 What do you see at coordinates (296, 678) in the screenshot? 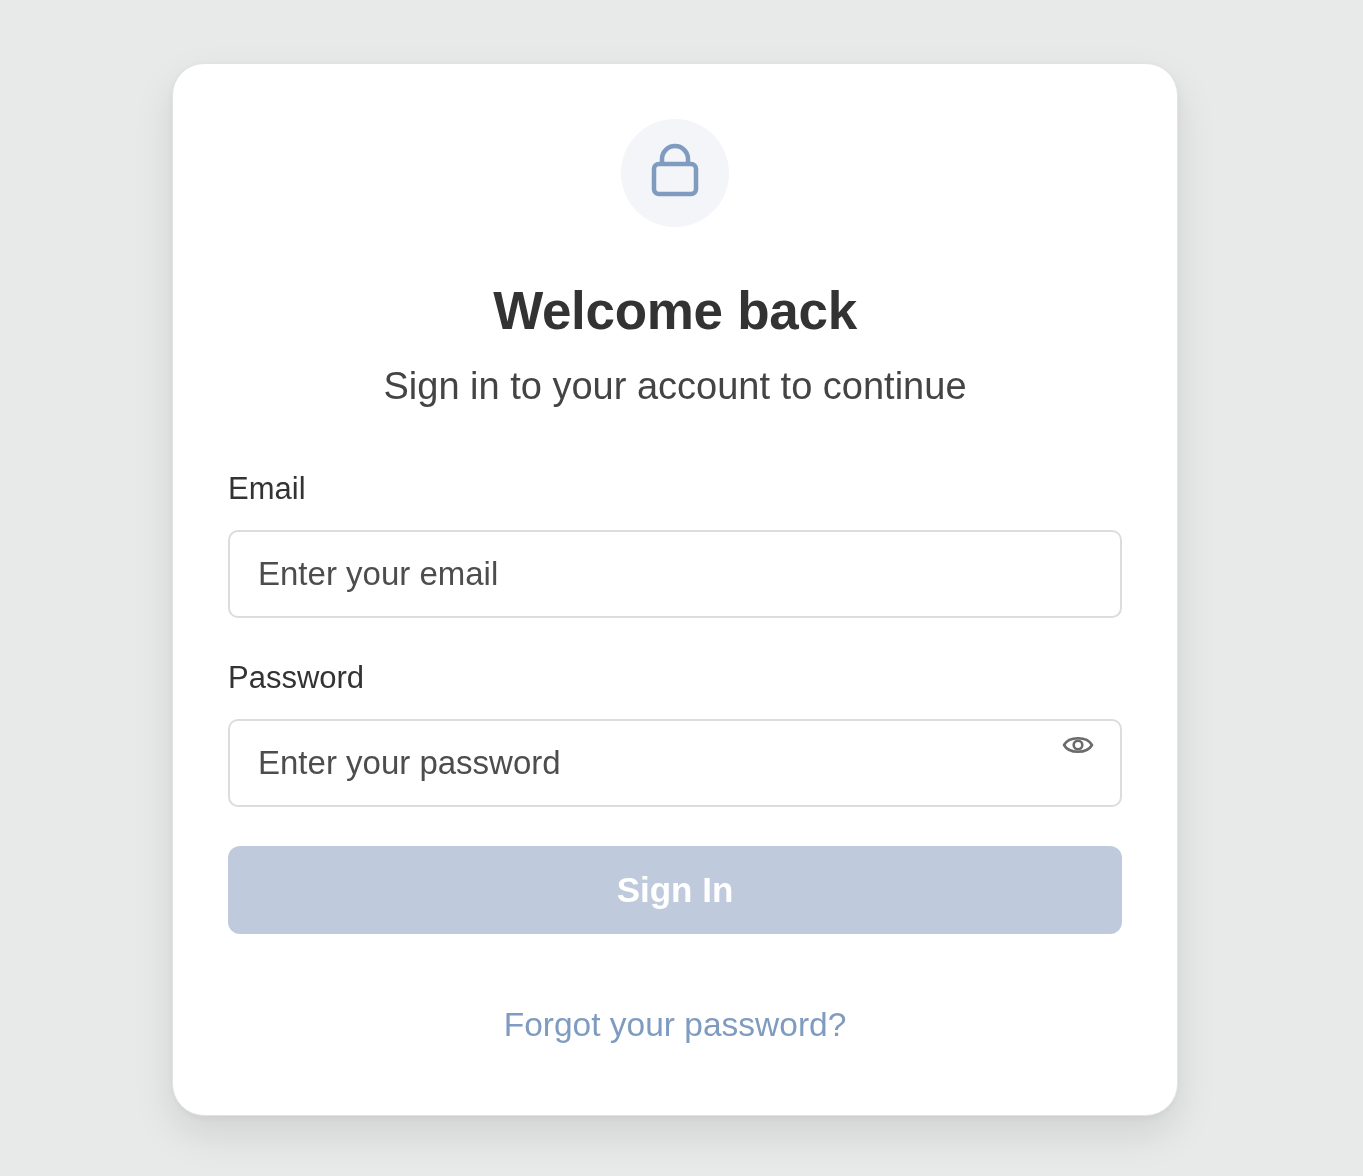
I see `field-label: Password` at bounding box center [296, 678].